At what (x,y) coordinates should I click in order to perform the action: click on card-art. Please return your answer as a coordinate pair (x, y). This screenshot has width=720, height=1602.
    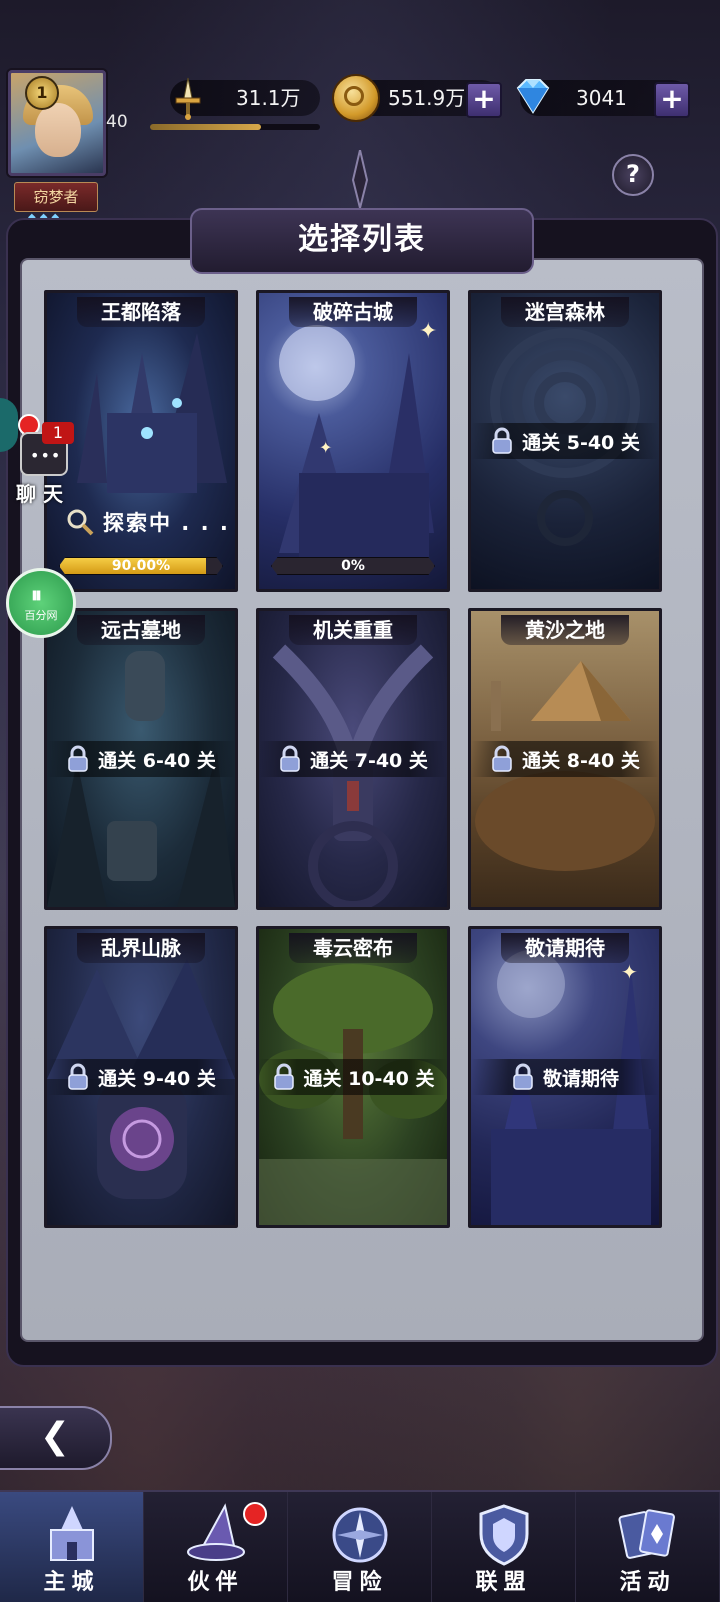
    Looking at the image, I should click on (141, 441).